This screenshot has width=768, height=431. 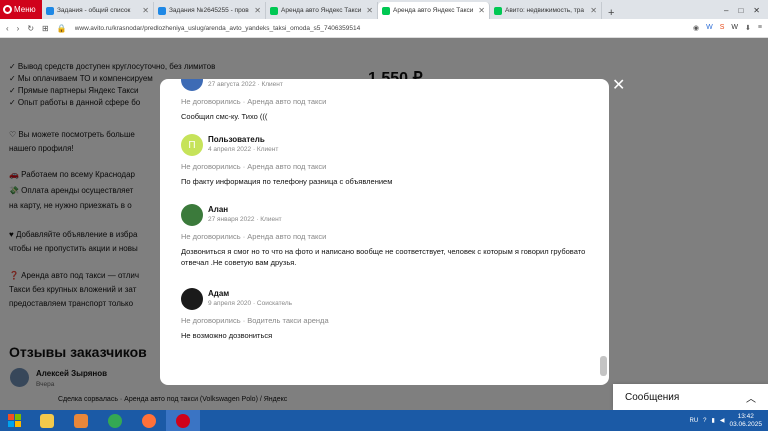 I want to click on clock-time: 13:42, so click(x=745, y=416).